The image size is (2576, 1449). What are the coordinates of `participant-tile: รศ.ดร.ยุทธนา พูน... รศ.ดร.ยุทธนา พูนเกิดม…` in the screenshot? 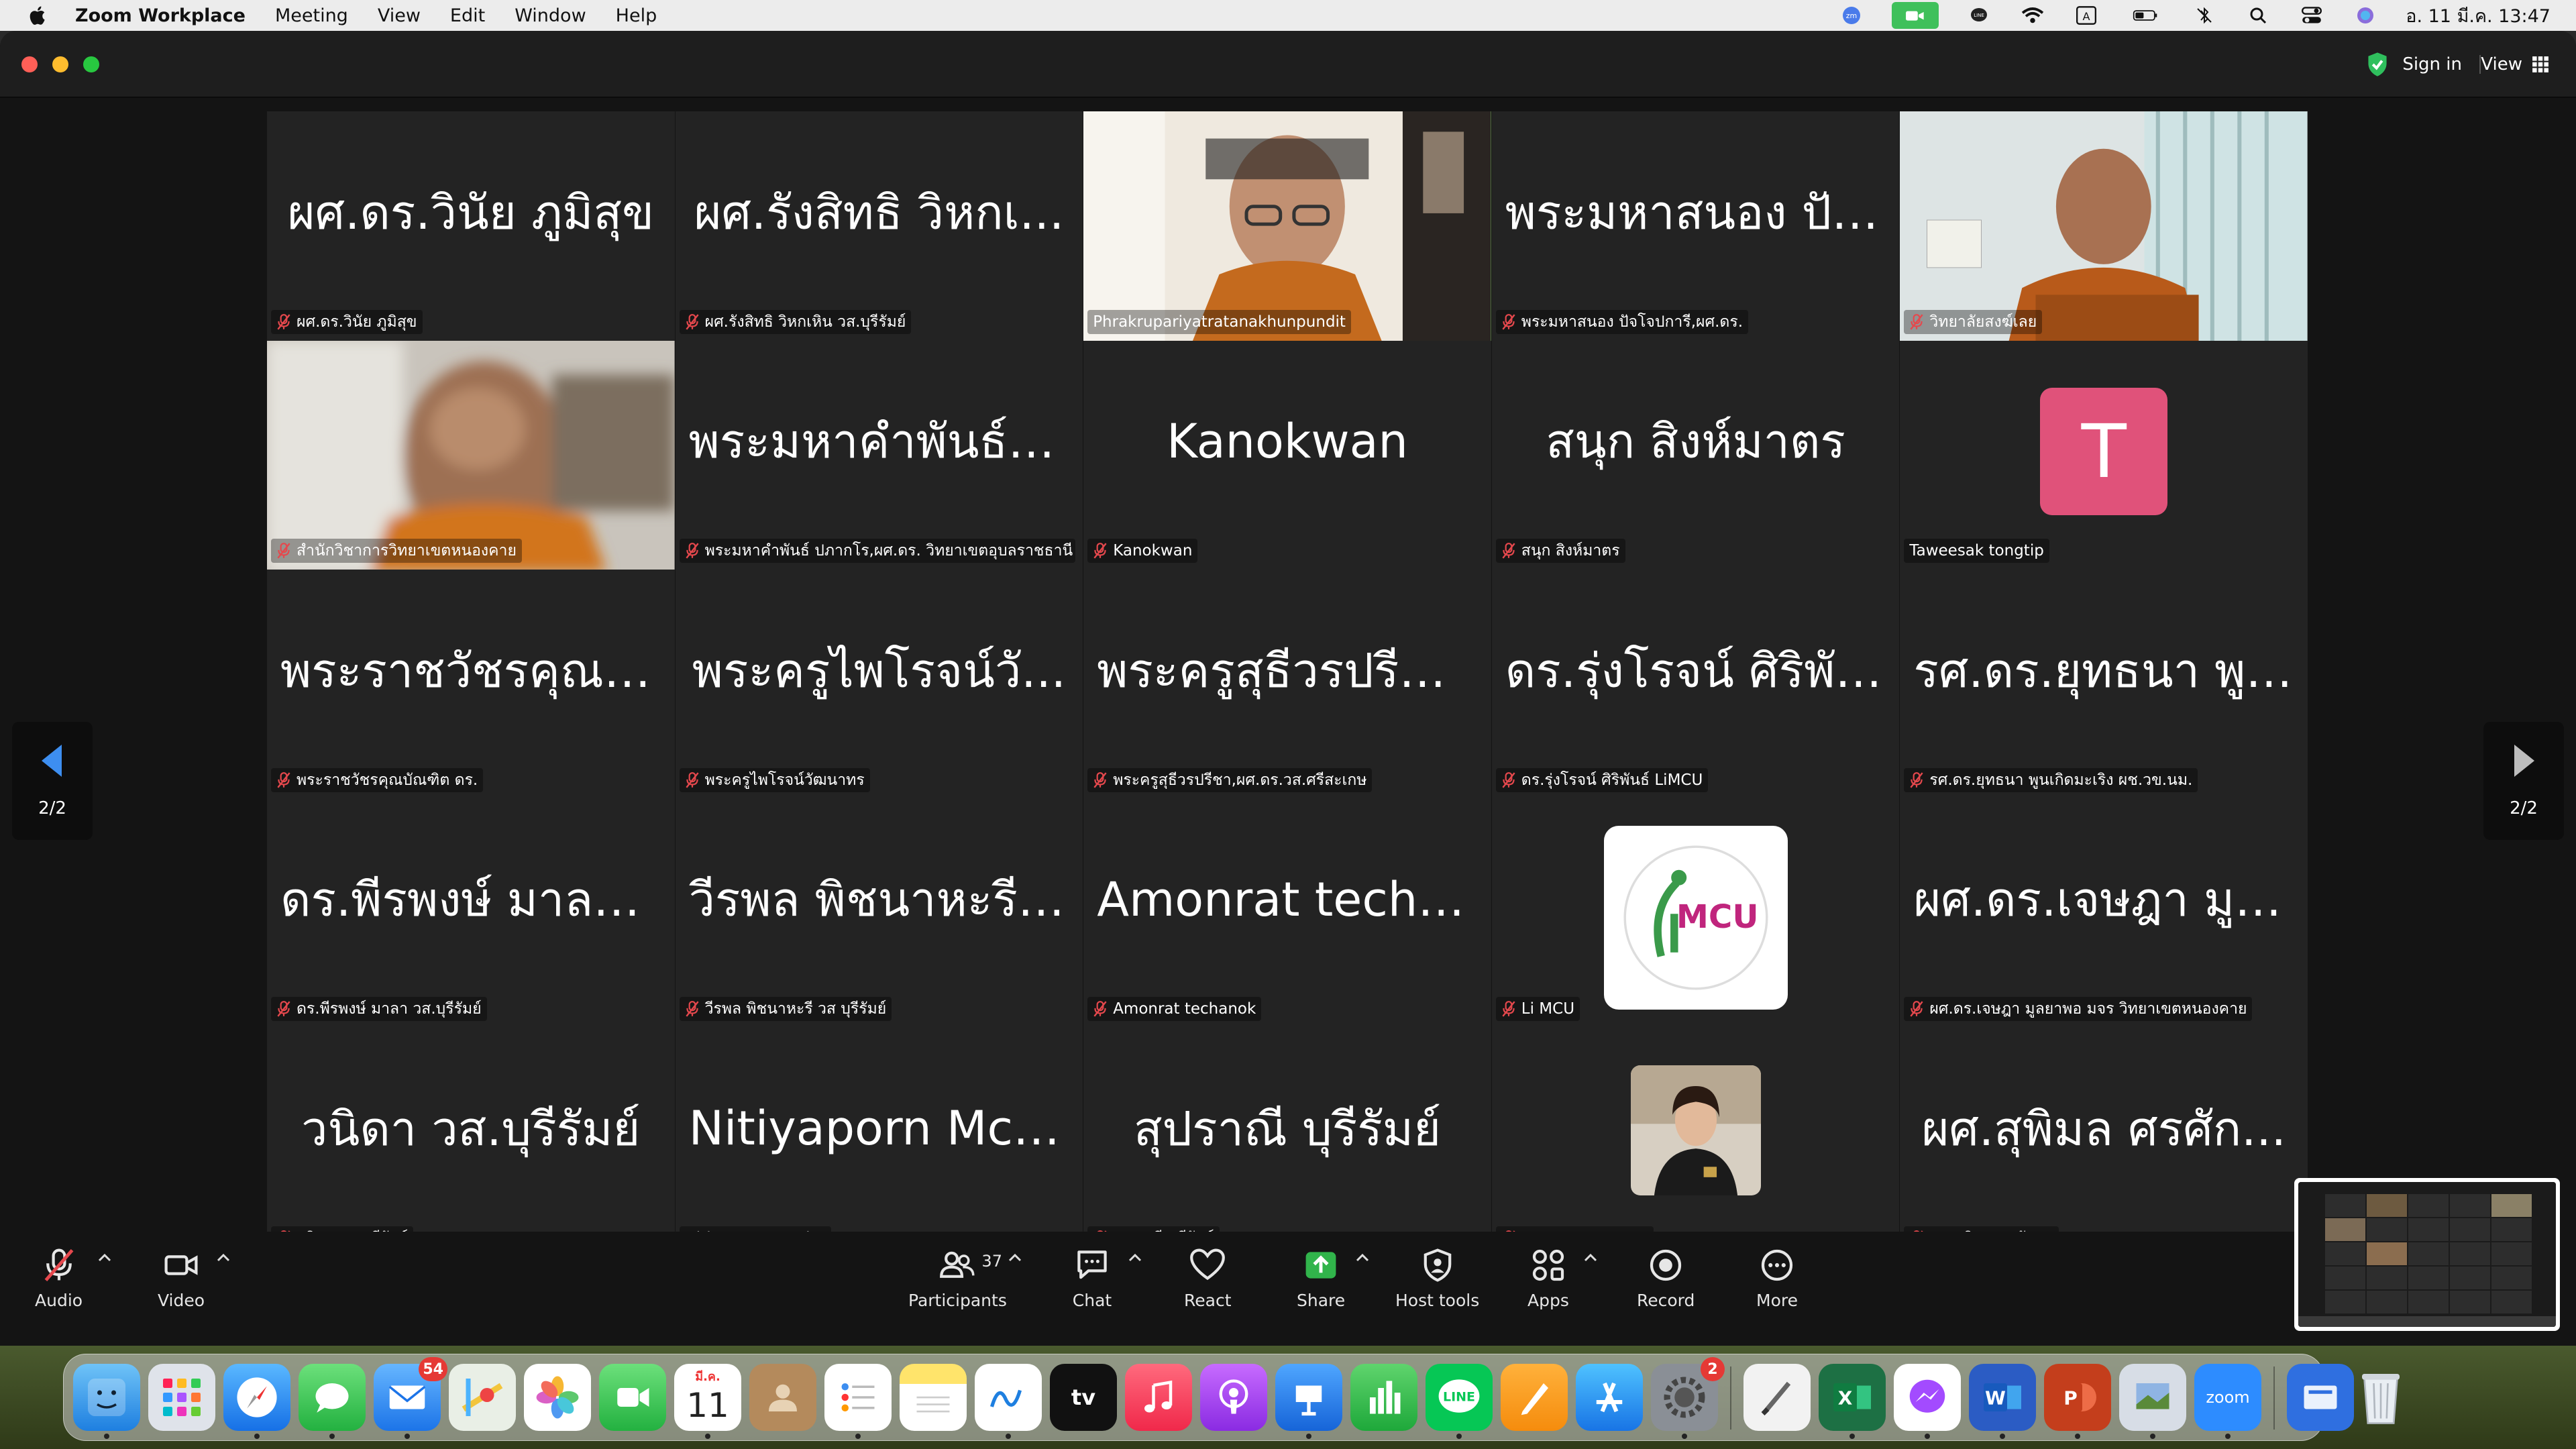 It's located at (2104, 684).